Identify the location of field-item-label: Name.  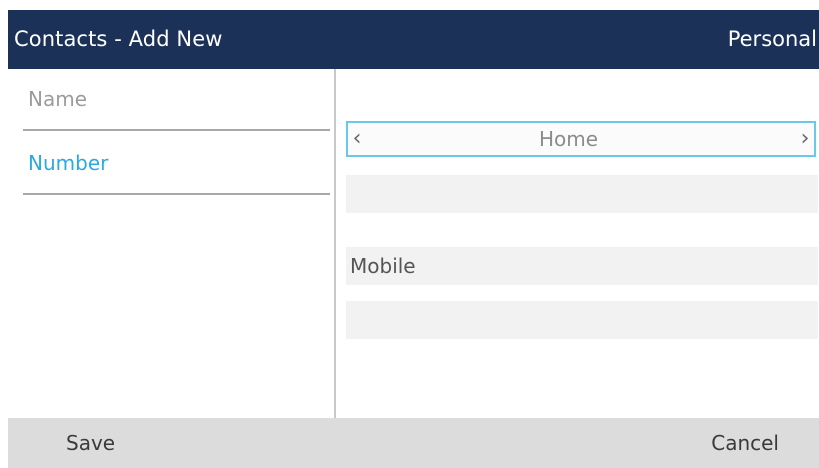
(58, 99).